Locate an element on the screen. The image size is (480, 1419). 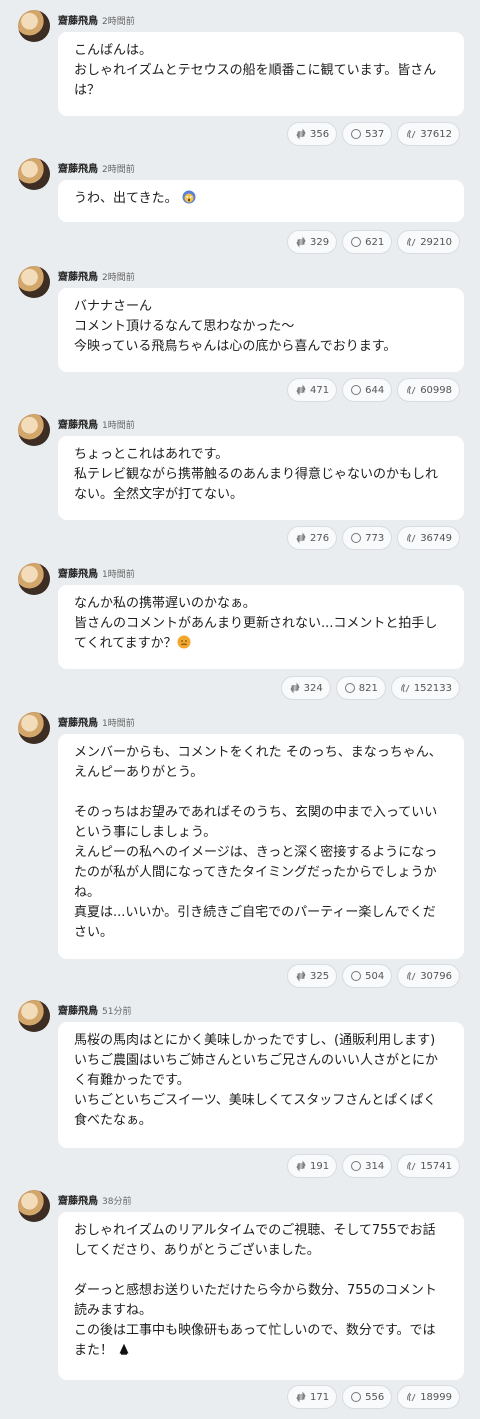
post-actions: 325 504 30796 is located at coordinates (373, 976).